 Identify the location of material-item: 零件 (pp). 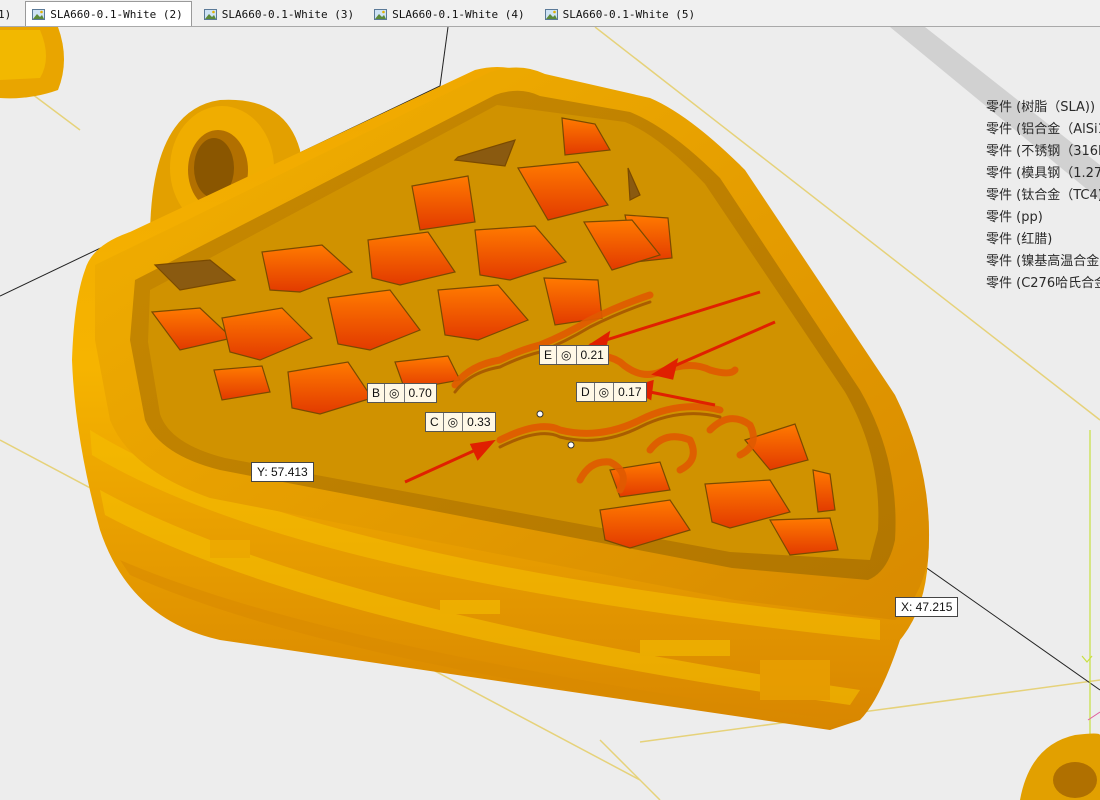
(1043, 218).